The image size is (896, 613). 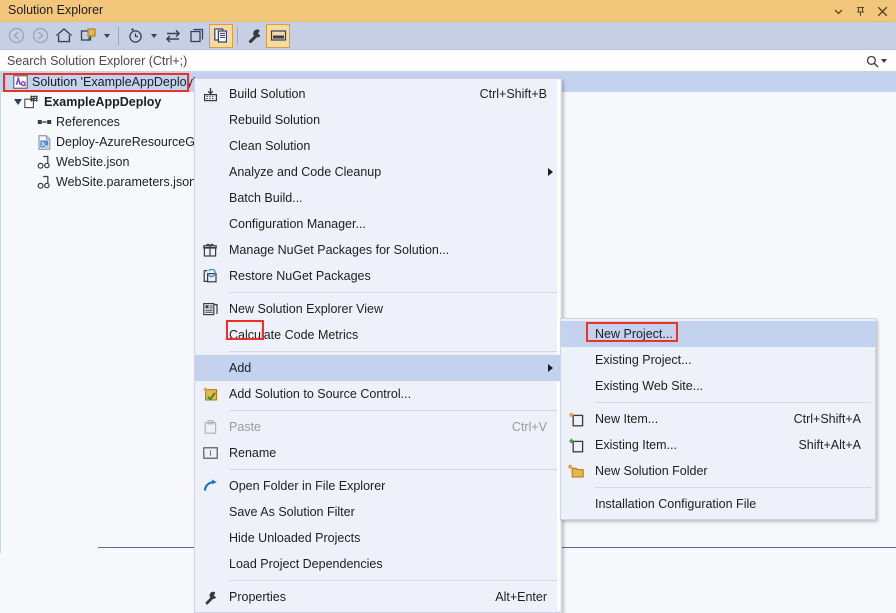 I want to click on close-button, so click(x=882, y=11).